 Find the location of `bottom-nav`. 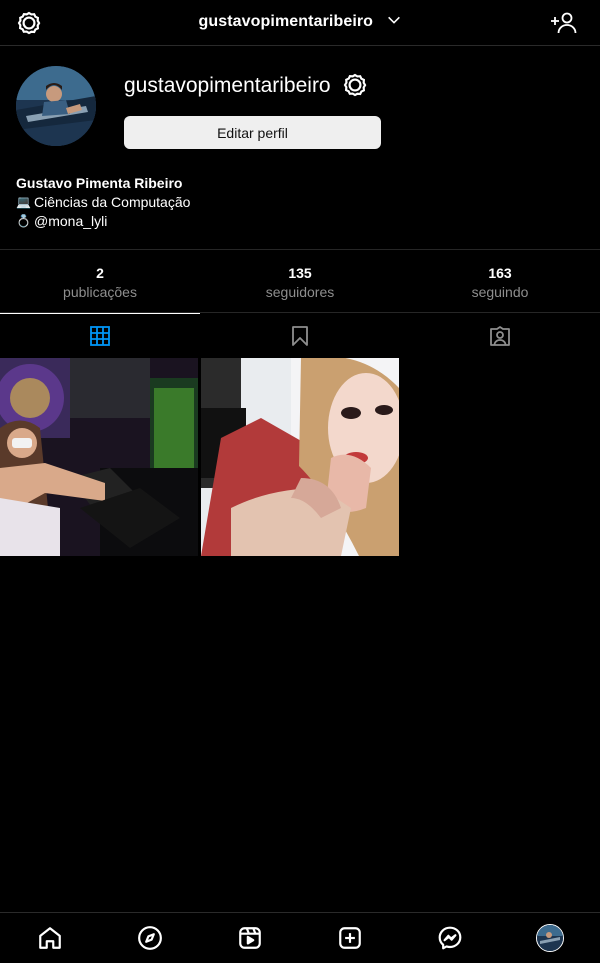

bottom-nav is located at coordinates (300, 937).